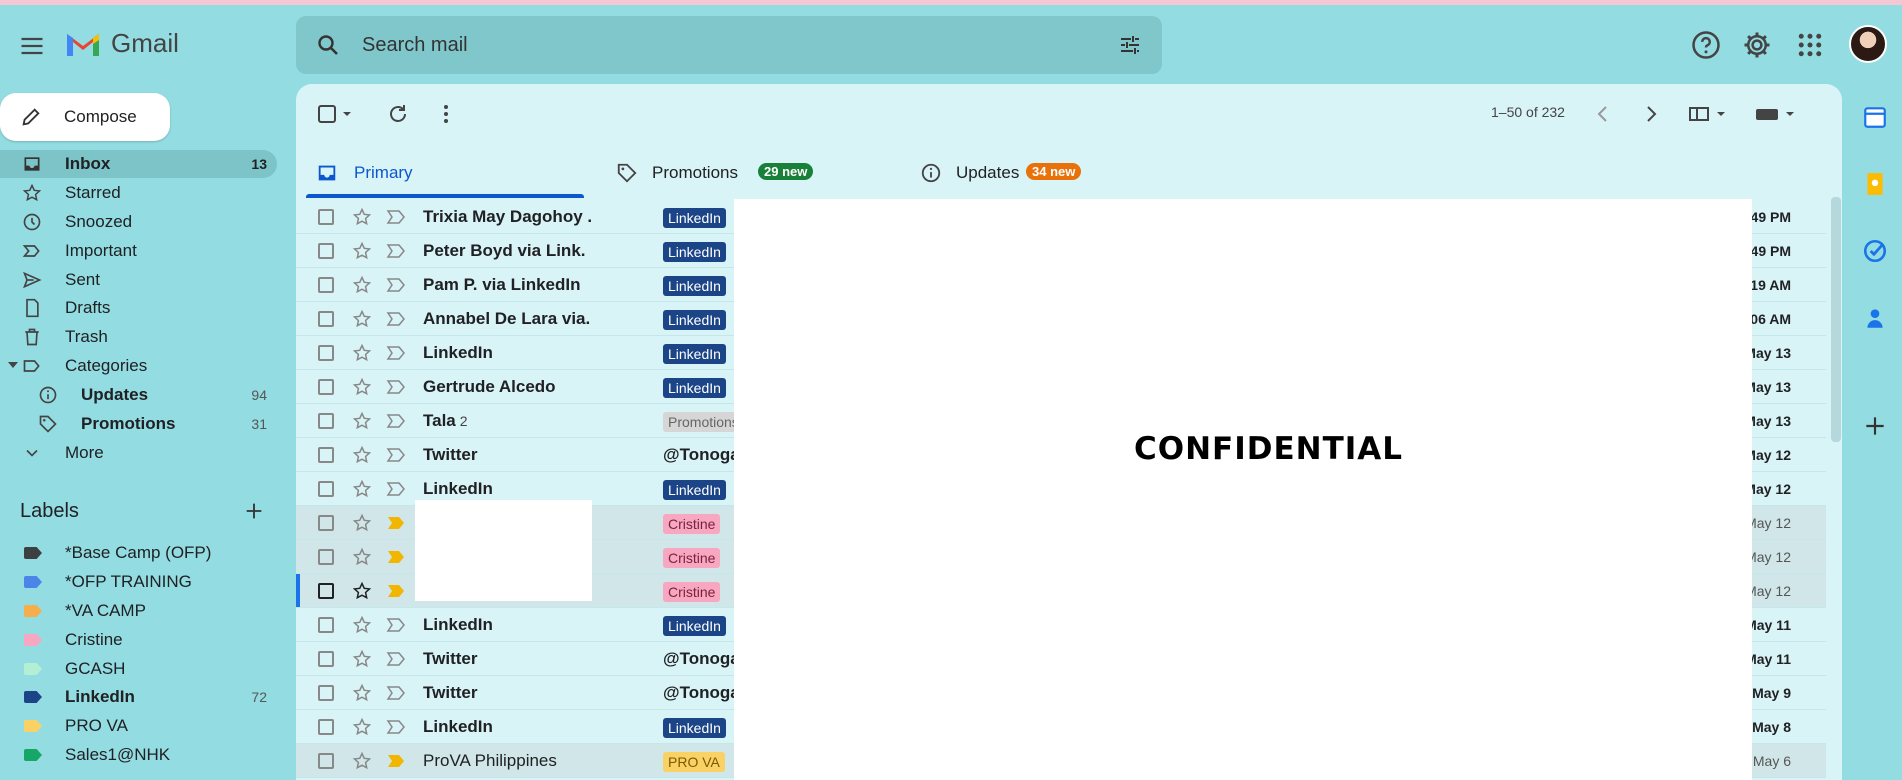 This screenshot has height=780, width=1902. What do you see at coordinates (138, 164) in the screenshot?
I see `sidebar-item-inbox: Inbox 13` at bounding box center [138, 164].